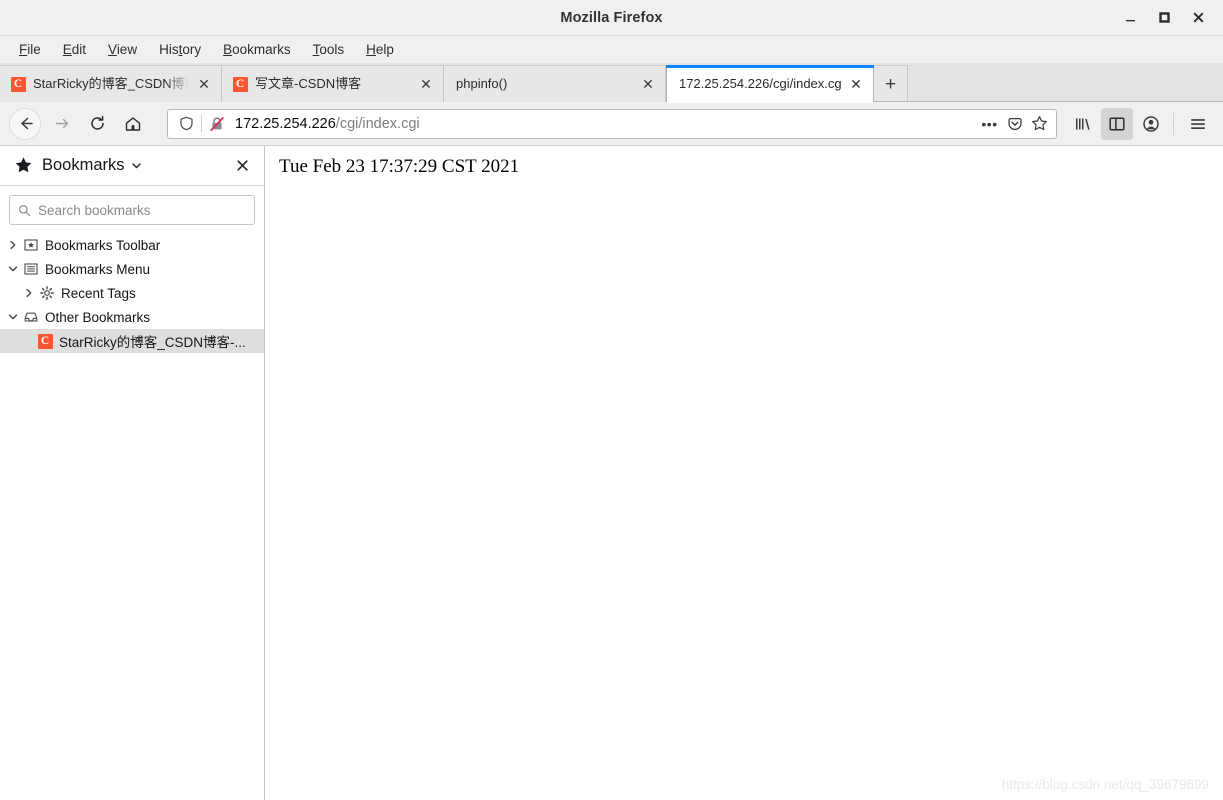 This screenshot has width=1223, height=800. What do you see at coordinates (1164, 18) in the screenshot?
I see `maximize-button` at bounding box center [1164, 18].